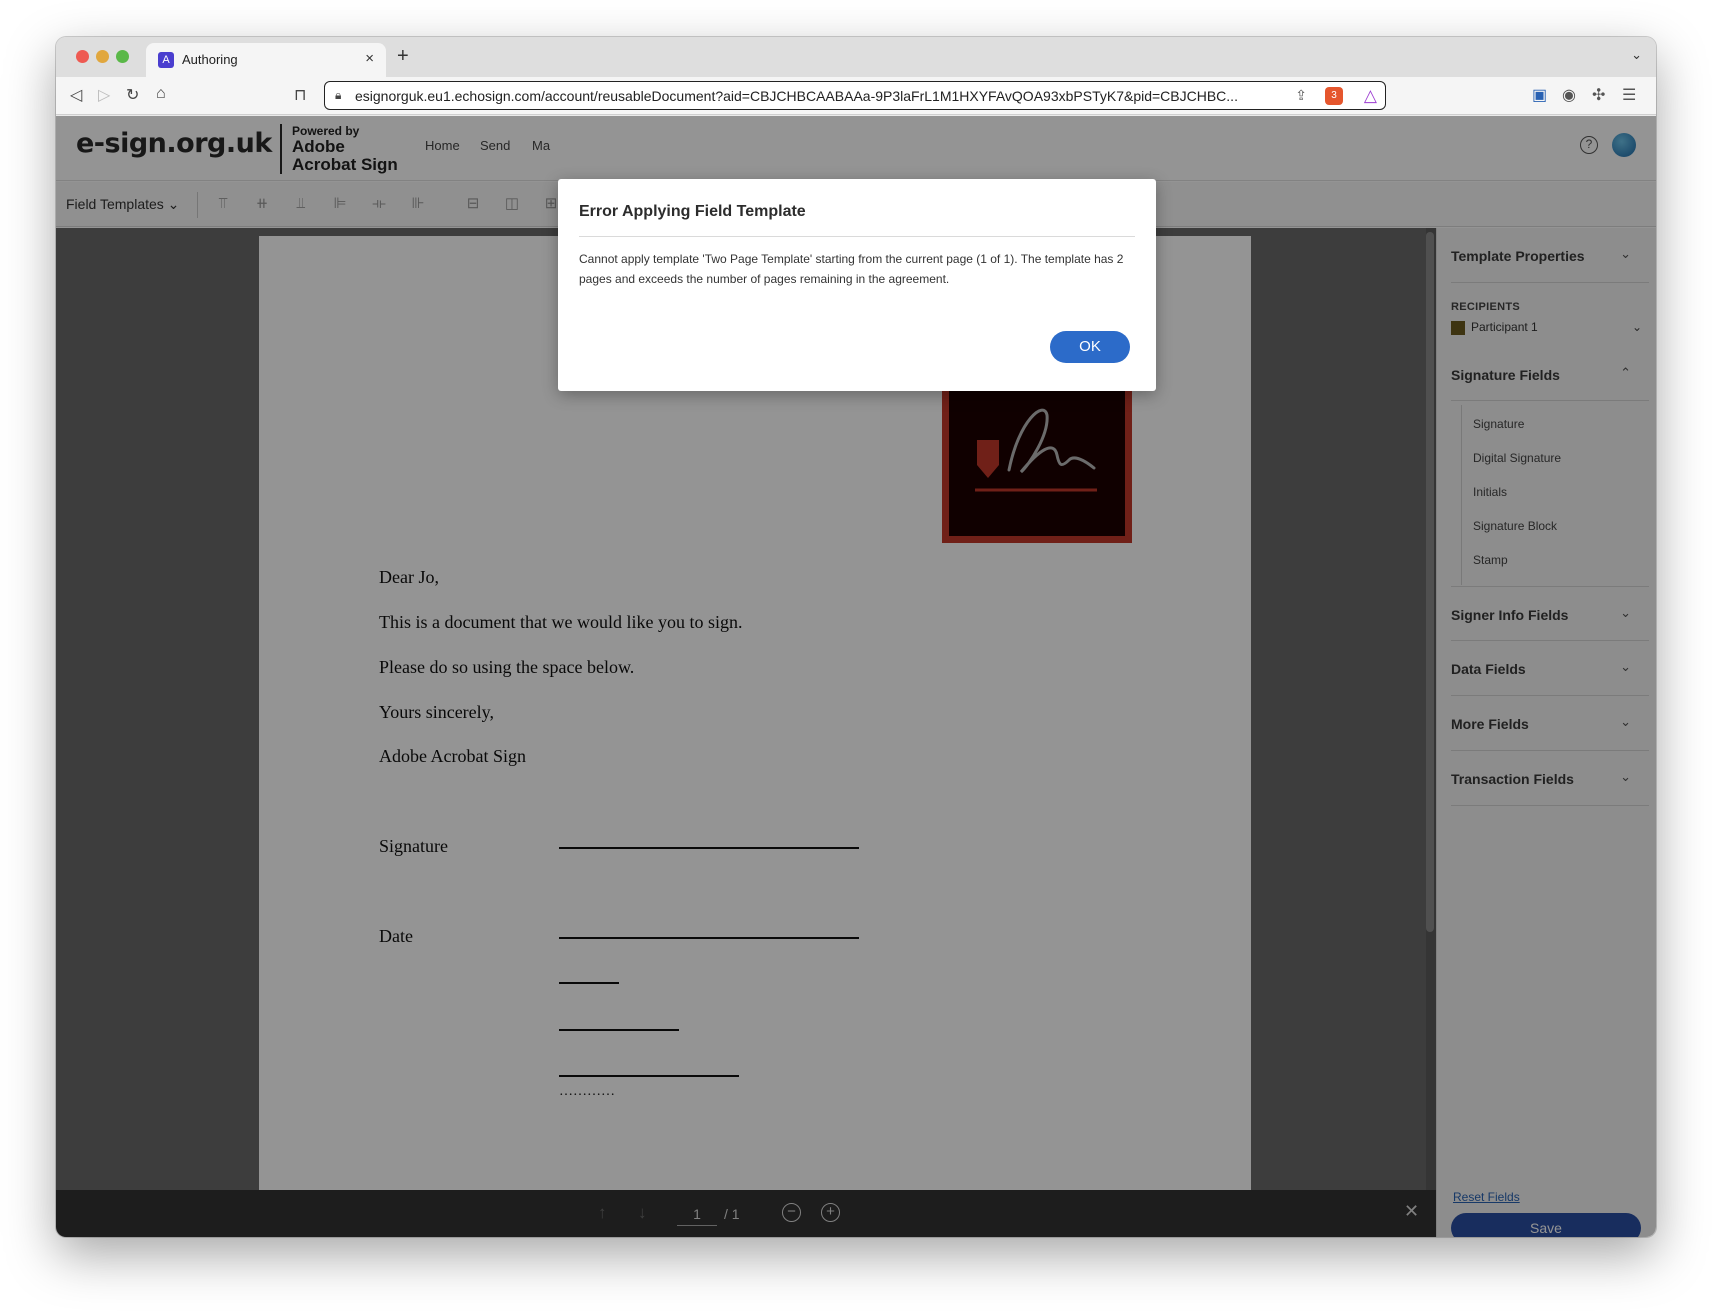  Describe the element at coordinates (1370, 96) in the screenshot. I see `brave-rewards-icon: △` at that location.